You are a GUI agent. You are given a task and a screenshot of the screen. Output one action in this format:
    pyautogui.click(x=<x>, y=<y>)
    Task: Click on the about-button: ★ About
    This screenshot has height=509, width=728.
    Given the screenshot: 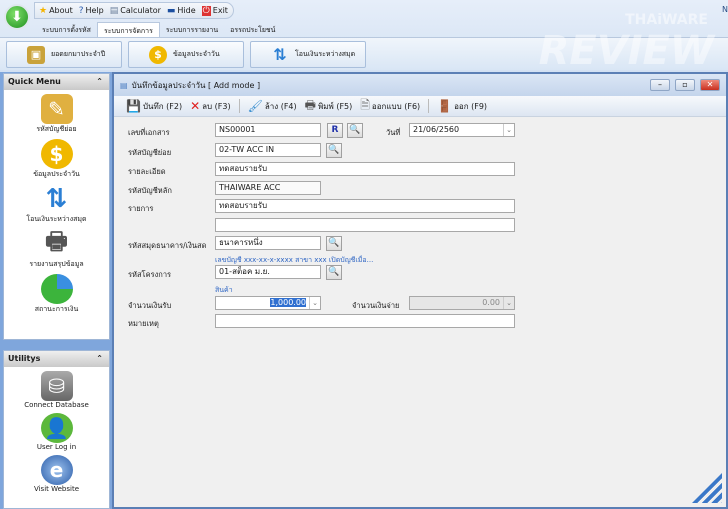 What is the action you would take?
    pyautogui.click(x=56, y=11)
    